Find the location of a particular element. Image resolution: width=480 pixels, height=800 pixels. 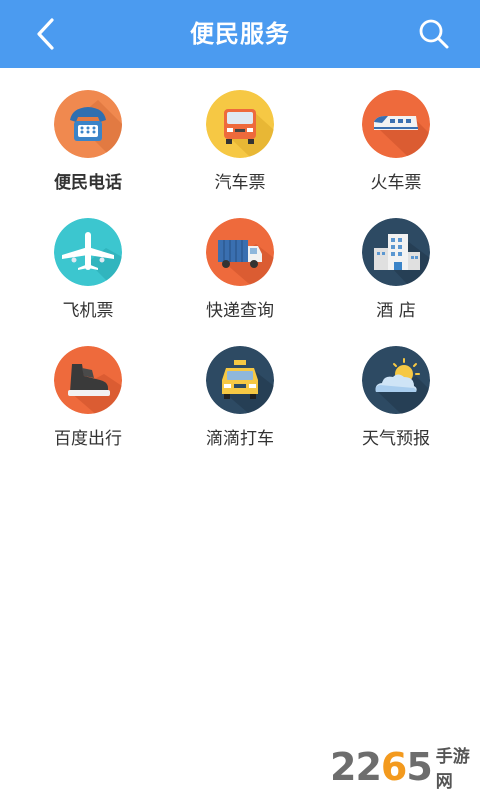

service-label: 飞机票 is located at coordinates (88, 311).